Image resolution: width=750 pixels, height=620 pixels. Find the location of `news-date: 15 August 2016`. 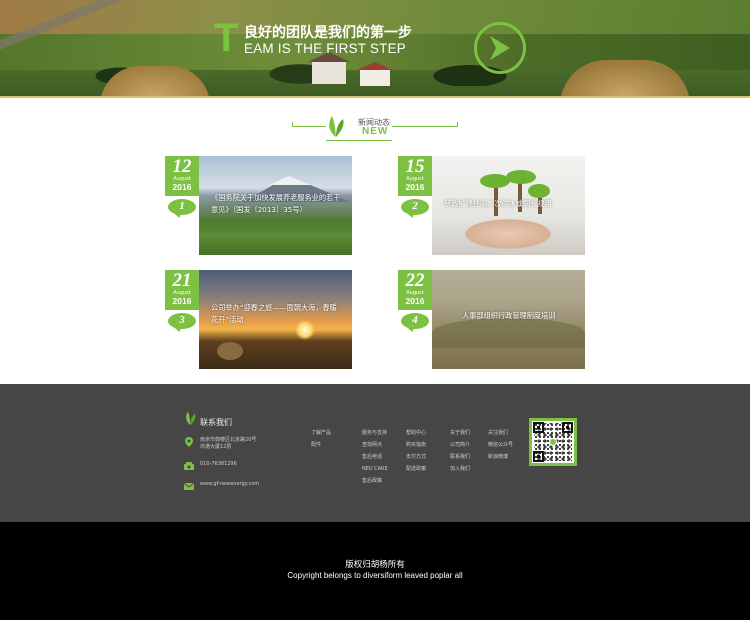

news-date: 15 August 2016 is located at coordinates (415, 176).